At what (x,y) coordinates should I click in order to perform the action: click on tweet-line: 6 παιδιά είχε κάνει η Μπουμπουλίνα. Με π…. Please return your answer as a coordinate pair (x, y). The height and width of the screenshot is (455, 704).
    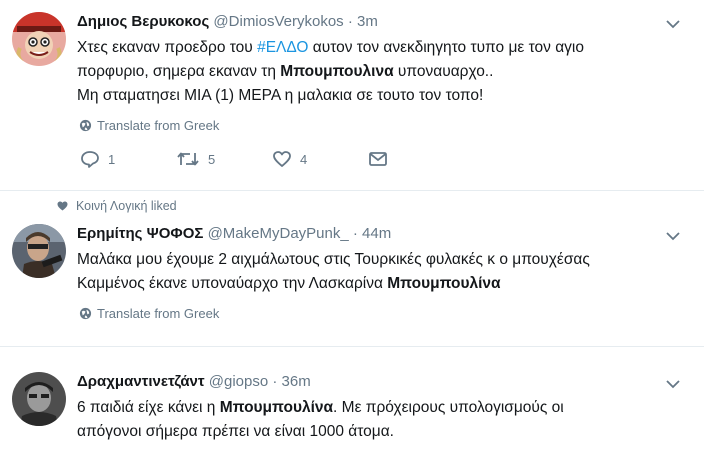
    Looking at the image, I should click on (382, 408).